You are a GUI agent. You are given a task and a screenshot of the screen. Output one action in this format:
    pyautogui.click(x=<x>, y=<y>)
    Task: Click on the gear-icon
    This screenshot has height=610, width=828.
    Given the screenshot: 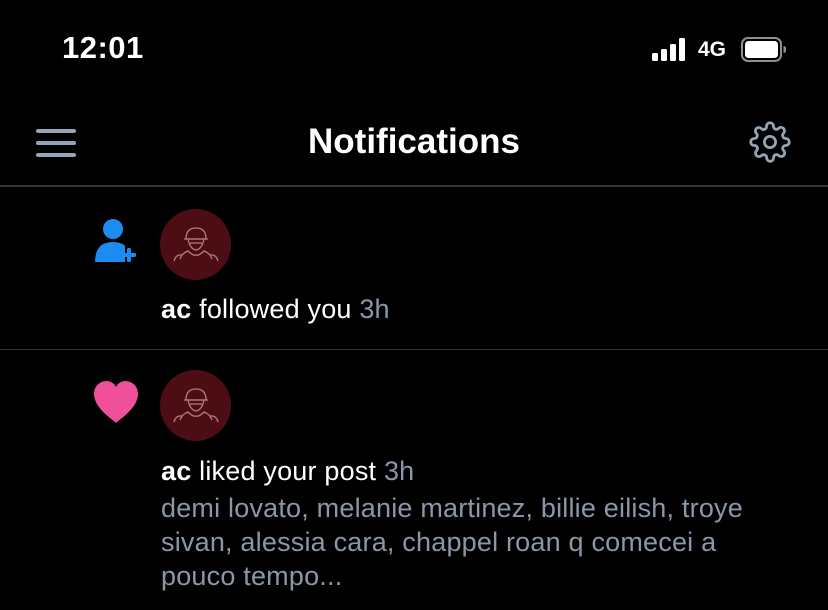 What is the action you would take?
    pyautogui.click(x=770, y=142)
    